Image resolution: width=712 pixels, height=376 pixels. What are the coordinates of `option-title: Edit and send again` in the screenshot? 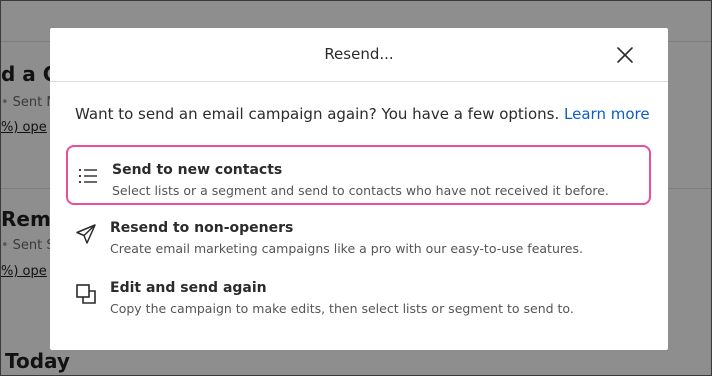 It's located at (188, 288).